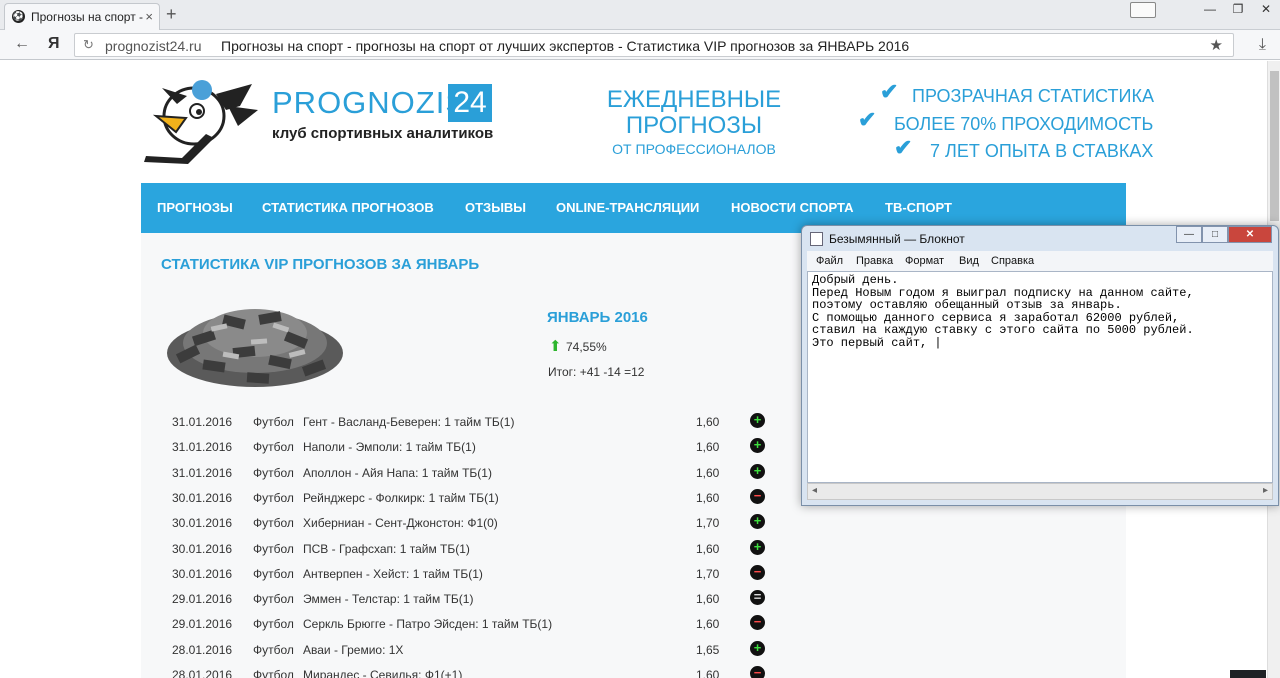 The image size is (1280, 678). What do you see at coordinates (389, 447) in the screenshot?
I see `row-match: Наполи - Эмполи: 1 тайм ТБ(1)` at bounding box center [389, 447].